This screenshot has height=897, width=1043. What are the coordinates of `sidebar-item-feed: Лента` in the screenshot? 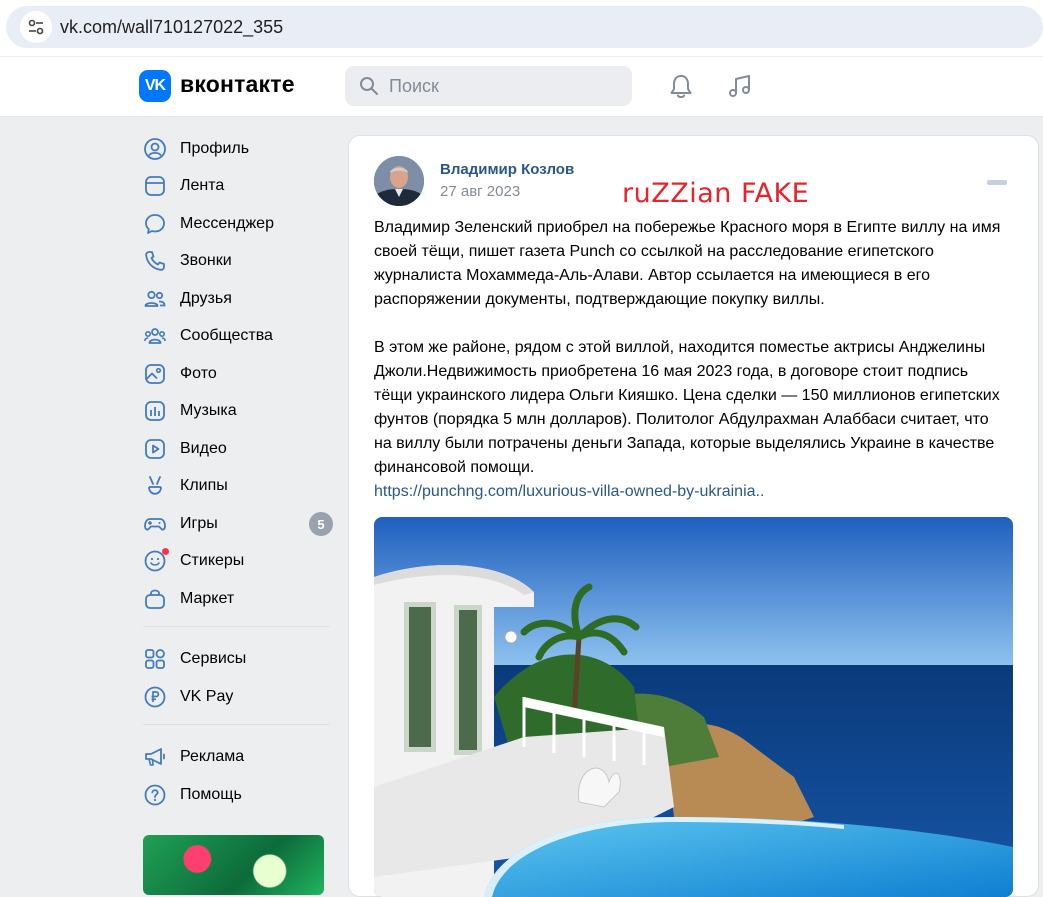 It's located at (239, 187).